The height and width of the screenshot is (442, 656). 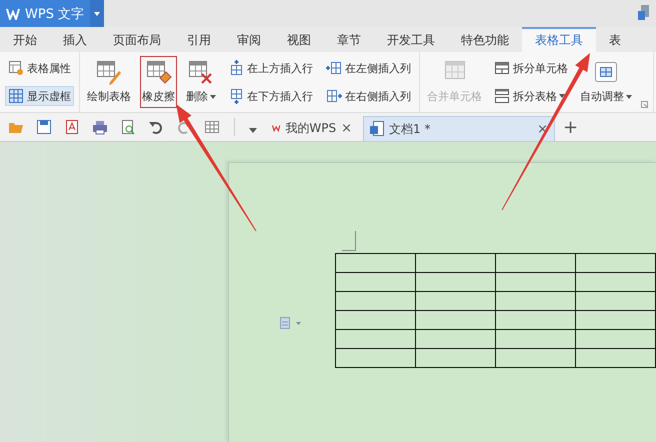 I want to click on paste-options-icon, so click(x=291, y=323).